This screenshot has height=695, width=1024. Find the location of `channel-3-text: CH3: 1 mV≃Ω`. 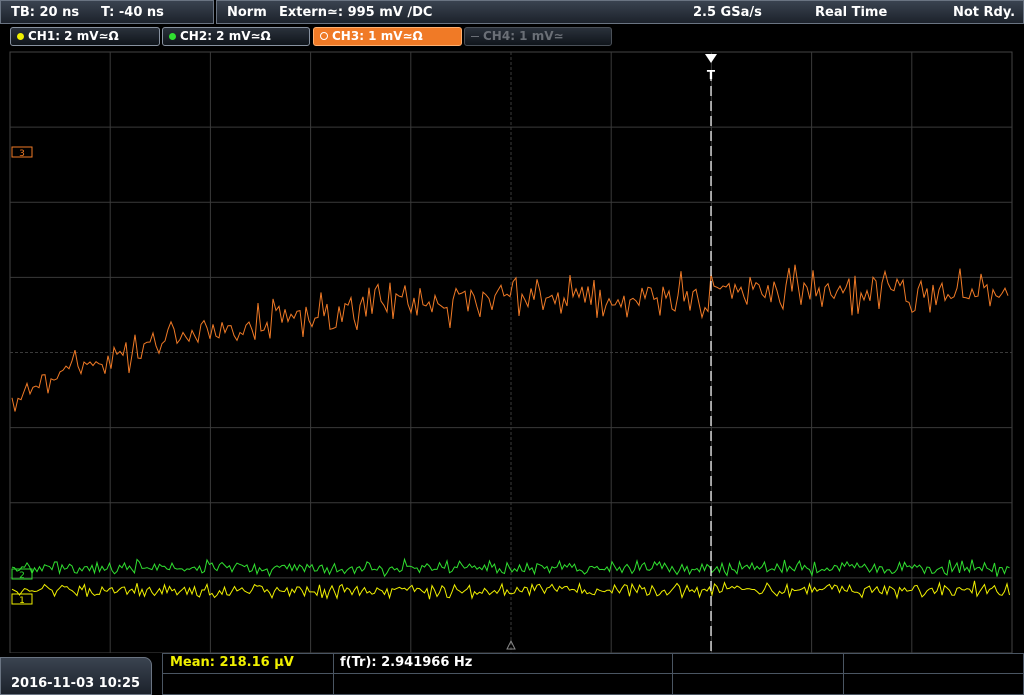

channel-3-text: CH3: 1 mV≃Ω is located at coordinates (377, 36).